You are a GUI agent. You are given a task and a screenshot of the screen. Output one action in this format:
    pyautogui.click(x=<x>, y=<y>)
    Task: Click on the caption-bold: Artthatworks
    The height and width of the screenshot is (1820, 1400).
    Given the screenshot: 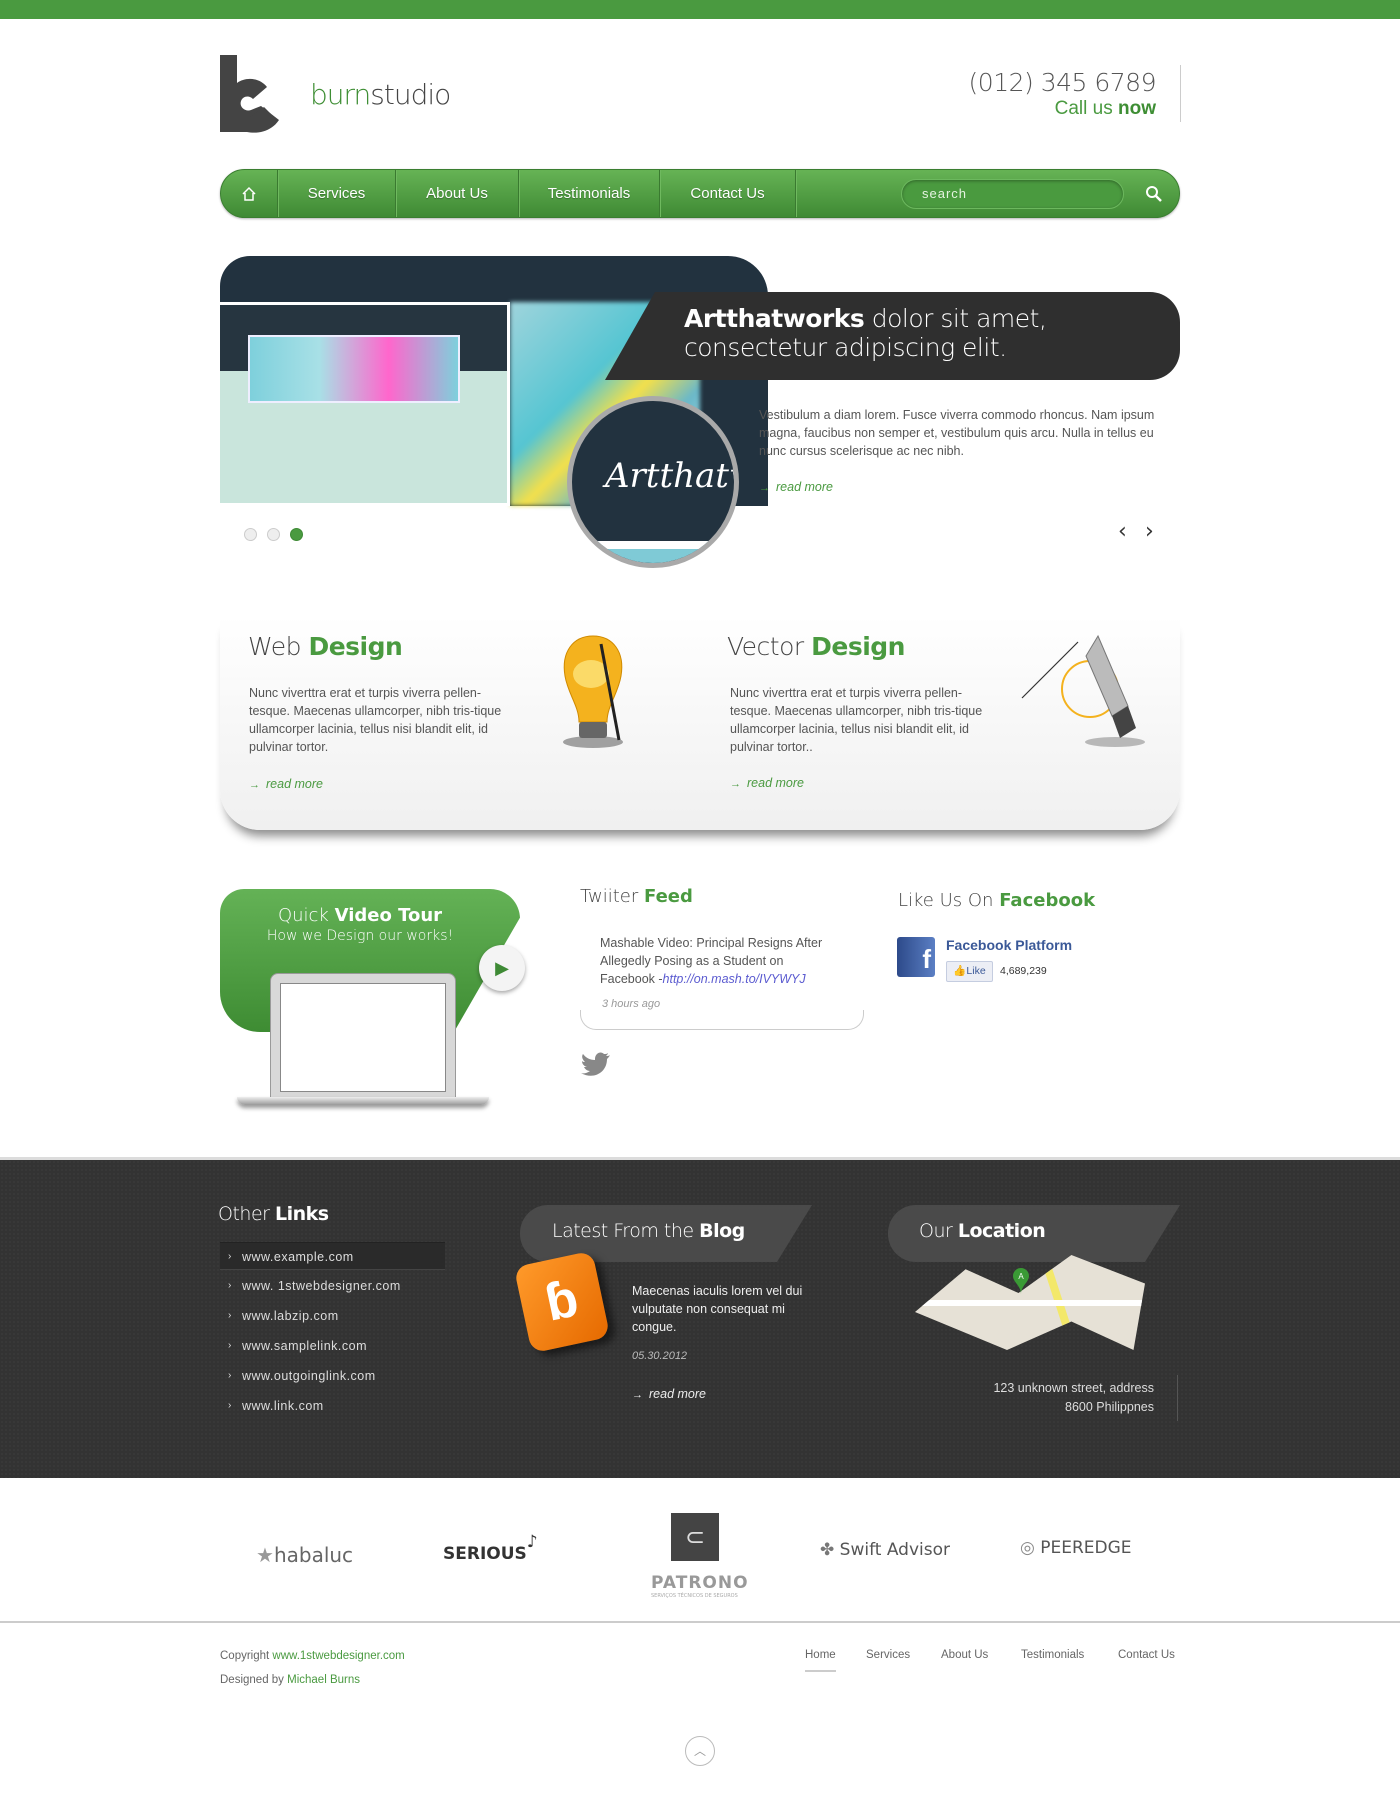 What is the action you would take?
    pyautogui.click(x=774, y=318)
    